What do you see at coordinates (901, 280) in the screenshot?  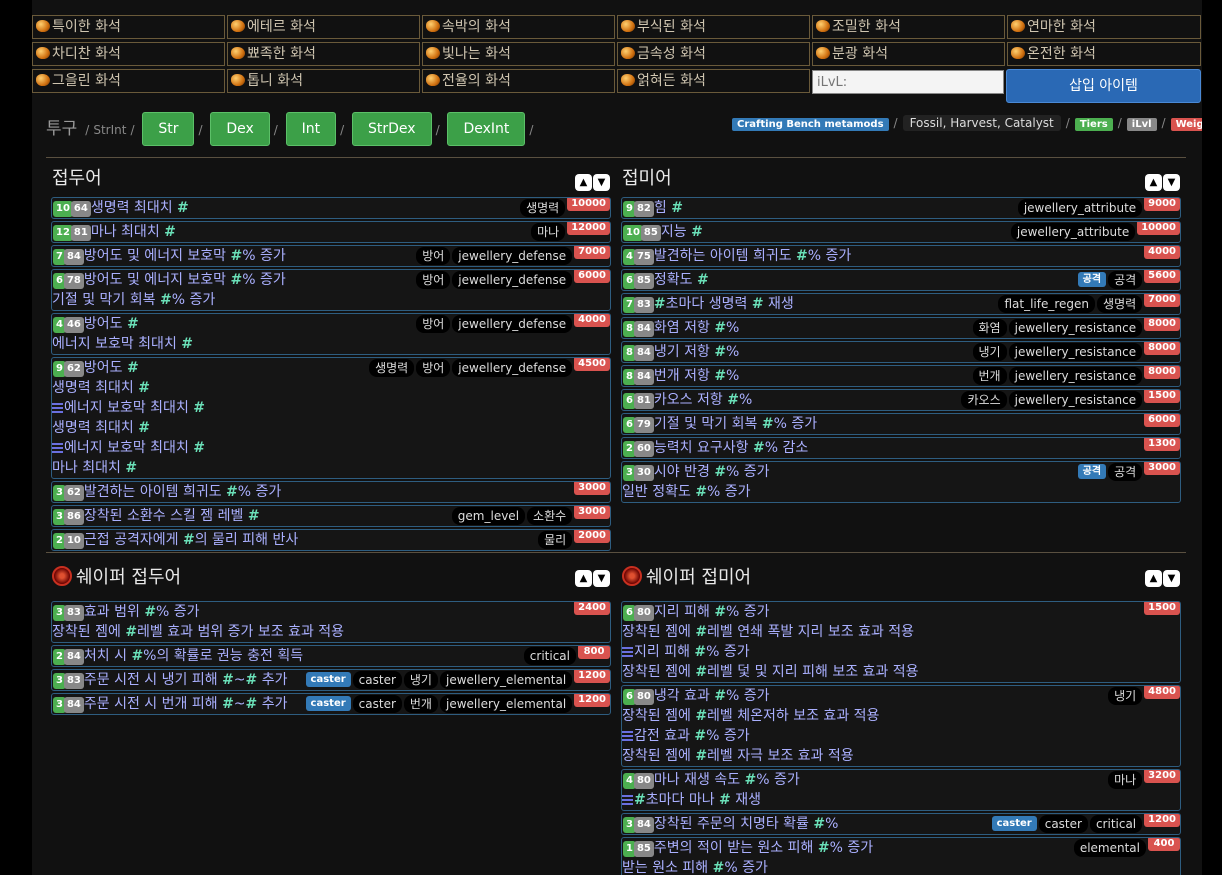 I see `mod-entry: 6 85 정확도 # 공격 공격 5600` at bounding box center [901, 280].